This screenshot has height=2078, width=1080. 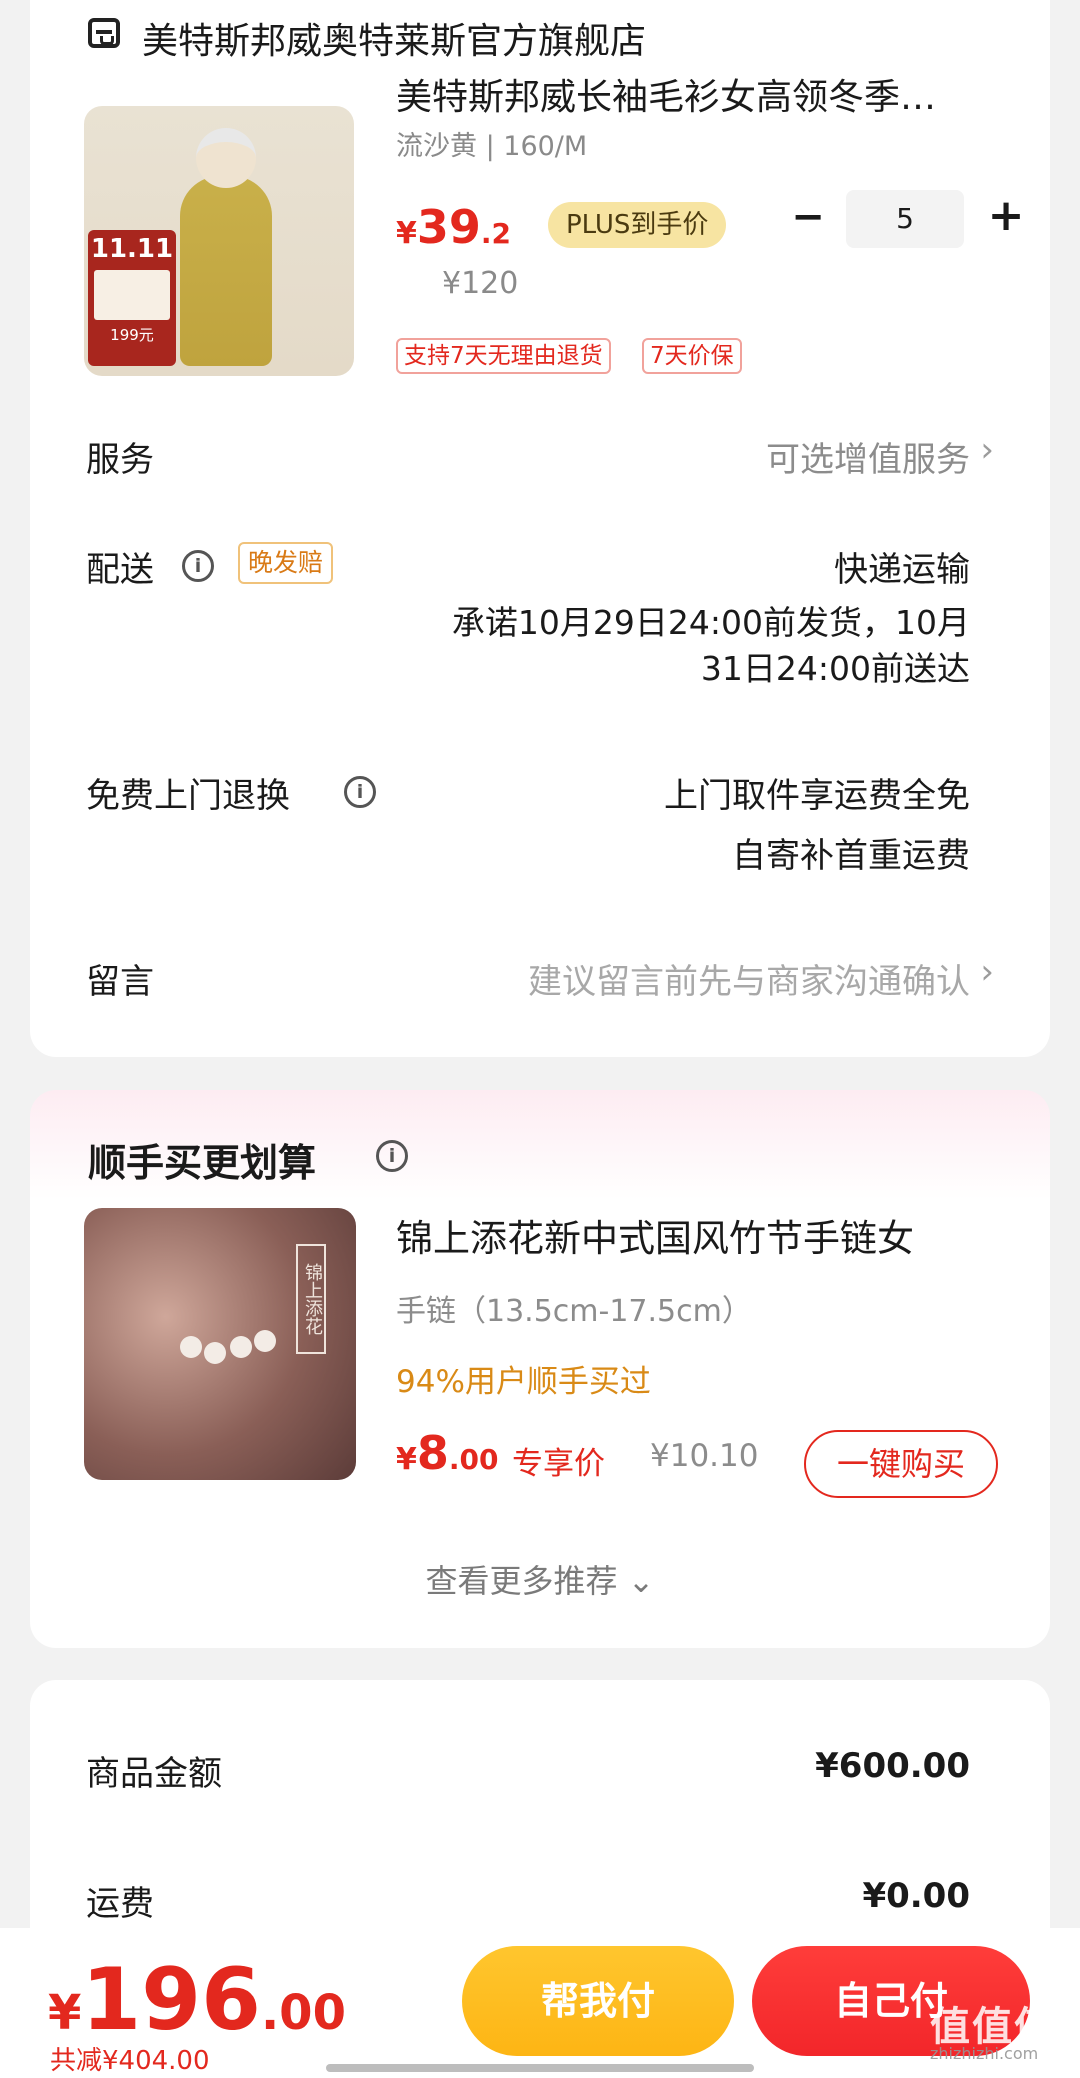 I want to click on delivery-info-icon: i, so click(x=198, y=566).